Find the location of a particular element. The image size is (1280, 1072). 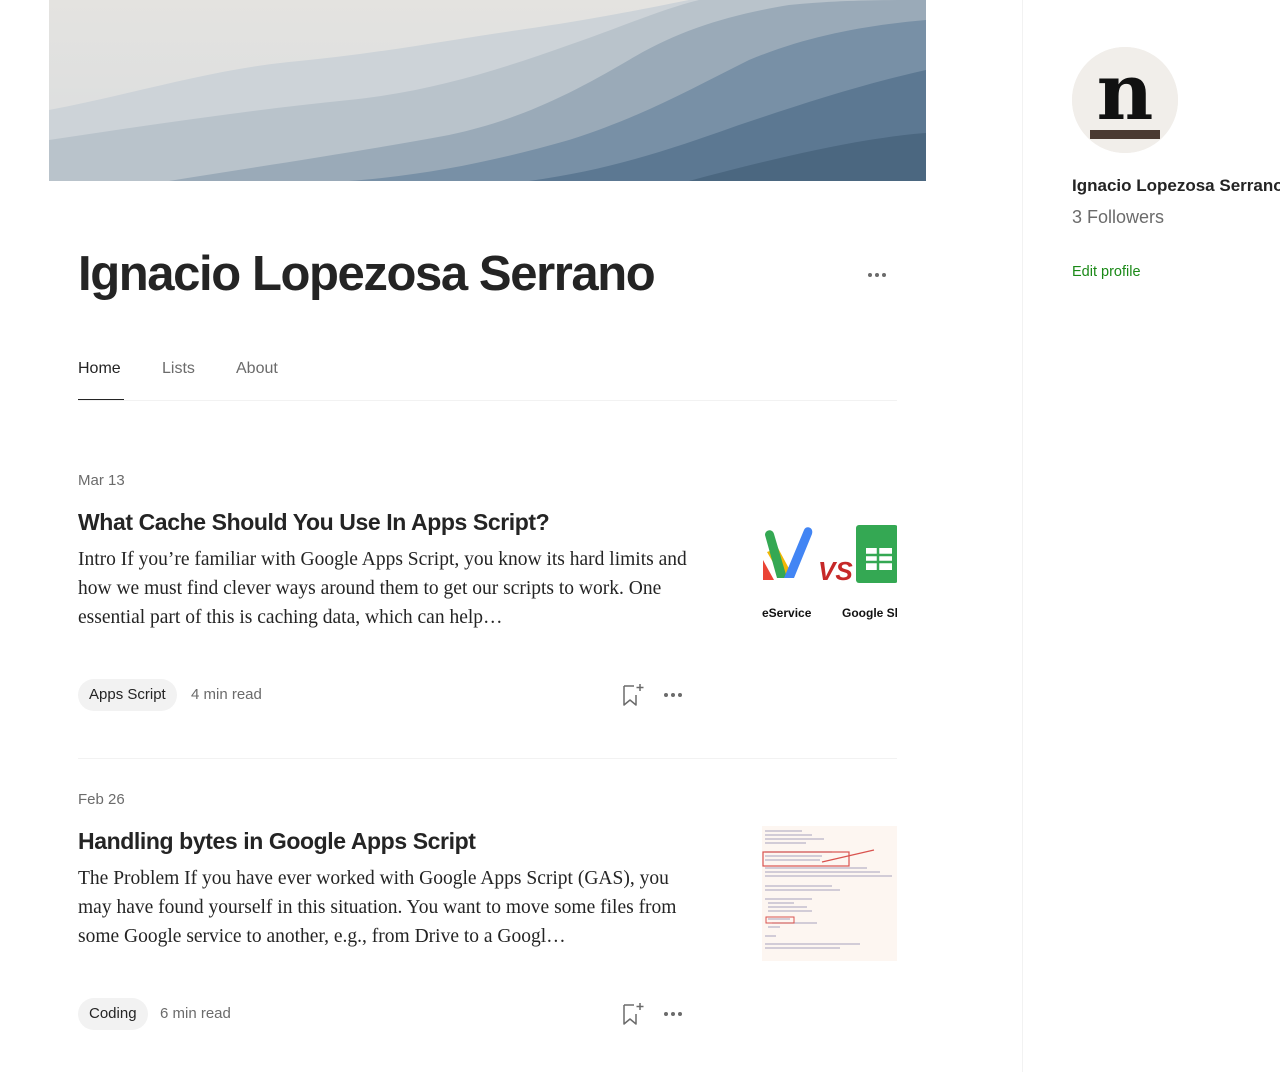

article-read-time: 6 min read is located at coordinates (195, 1013).